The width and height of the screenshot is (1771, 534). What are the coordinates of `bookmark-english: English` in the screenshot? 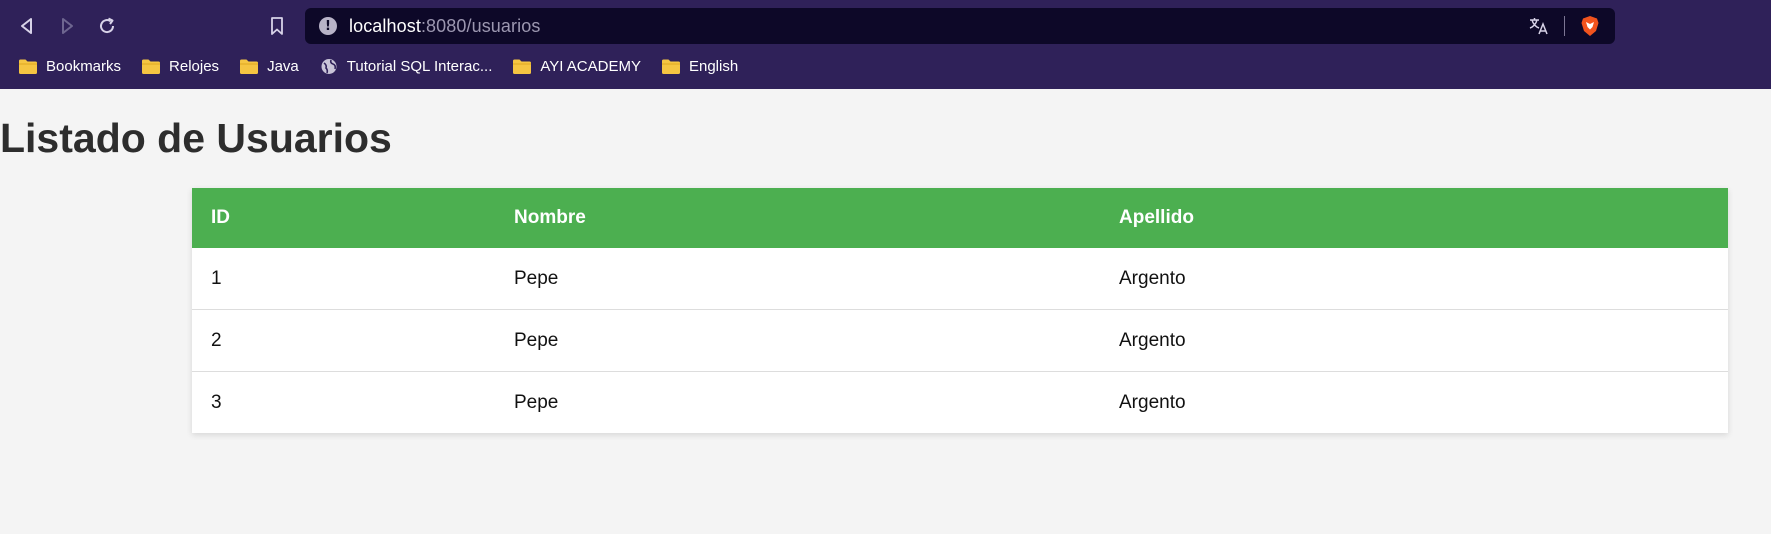 It's located at (699, 66).